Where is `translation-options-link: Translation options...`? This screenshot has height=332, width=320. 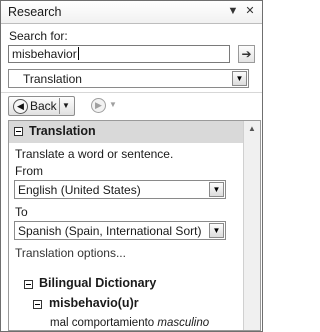 translation-options-link: Translation options... is located at coordinates (70, 253).